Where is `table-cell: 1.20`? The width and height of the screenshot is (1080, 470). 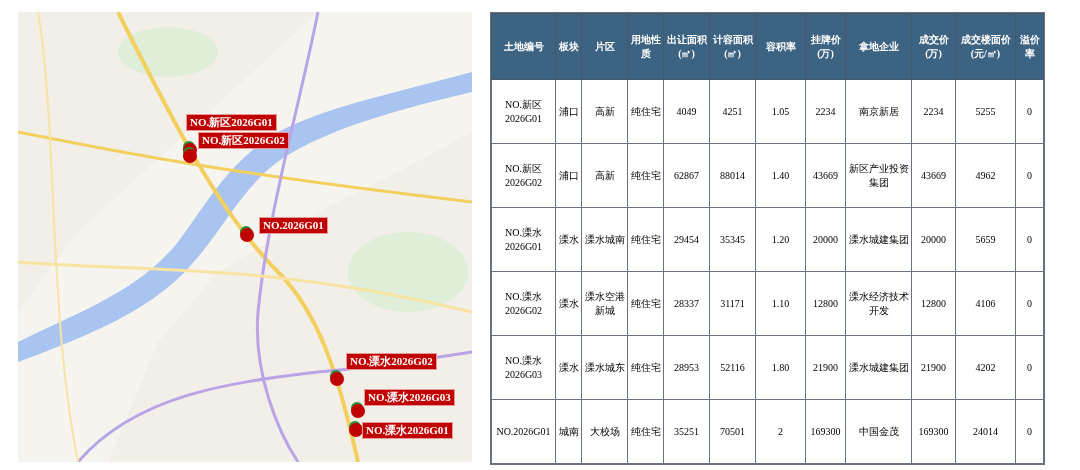
table-cell: 1.20 is located at coordinates (780, 239).